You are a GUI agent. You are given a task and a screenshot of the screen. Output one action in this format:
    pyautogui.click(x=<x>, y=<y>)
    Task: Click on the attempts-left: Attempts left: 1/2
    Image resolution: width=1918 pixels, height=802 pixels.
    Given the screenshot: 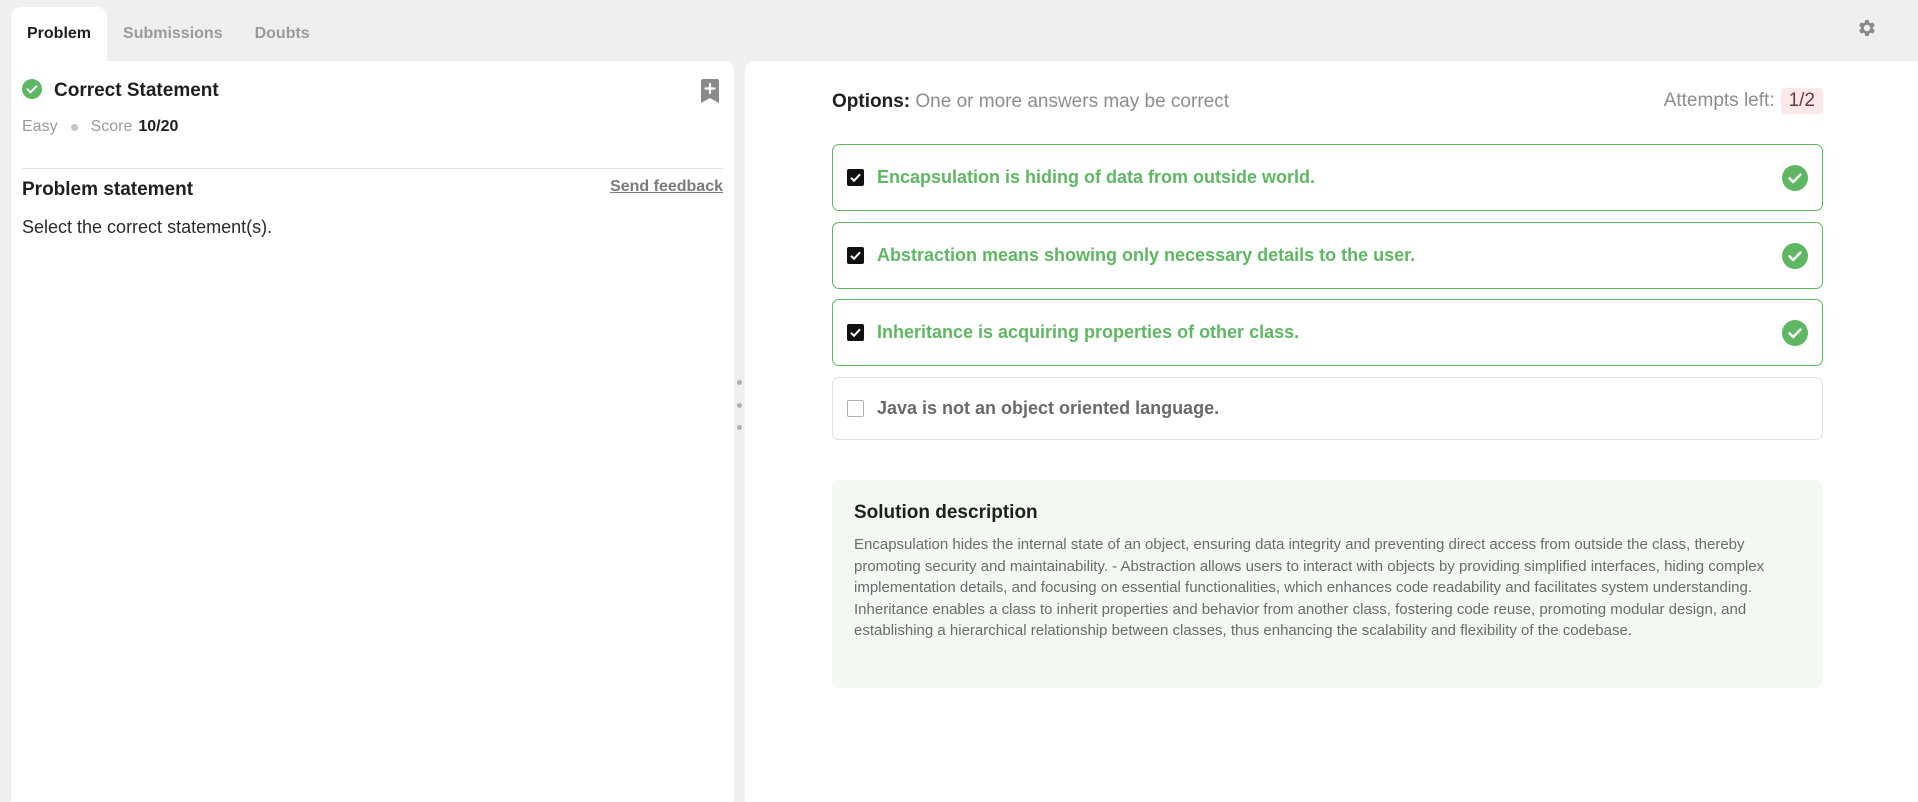 What is the action you would take?
    pyautogui.click(x=1743, y=101)
    